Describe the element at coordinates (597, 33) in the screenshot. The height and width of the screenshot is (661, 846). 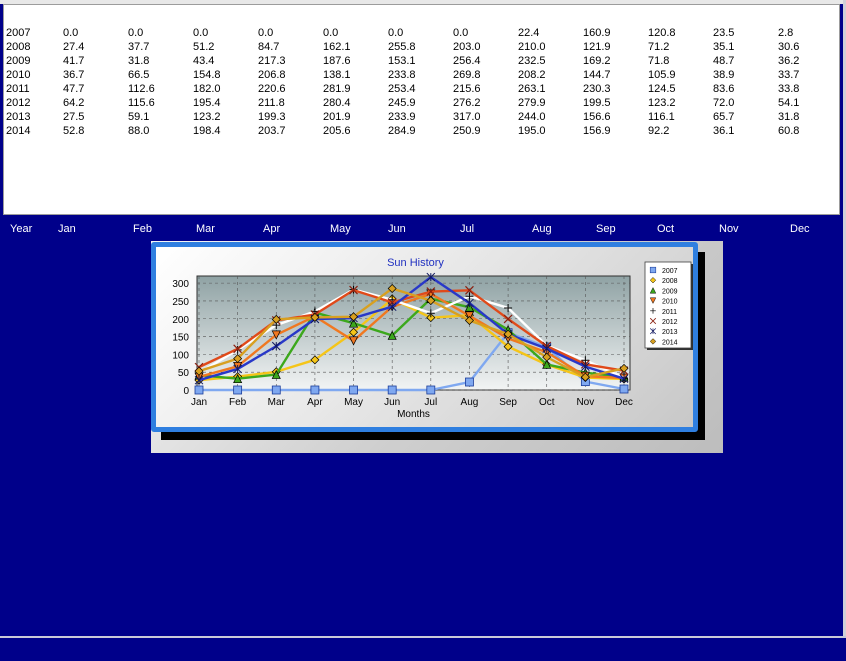
I see `value-cell: 160.9` at that location.